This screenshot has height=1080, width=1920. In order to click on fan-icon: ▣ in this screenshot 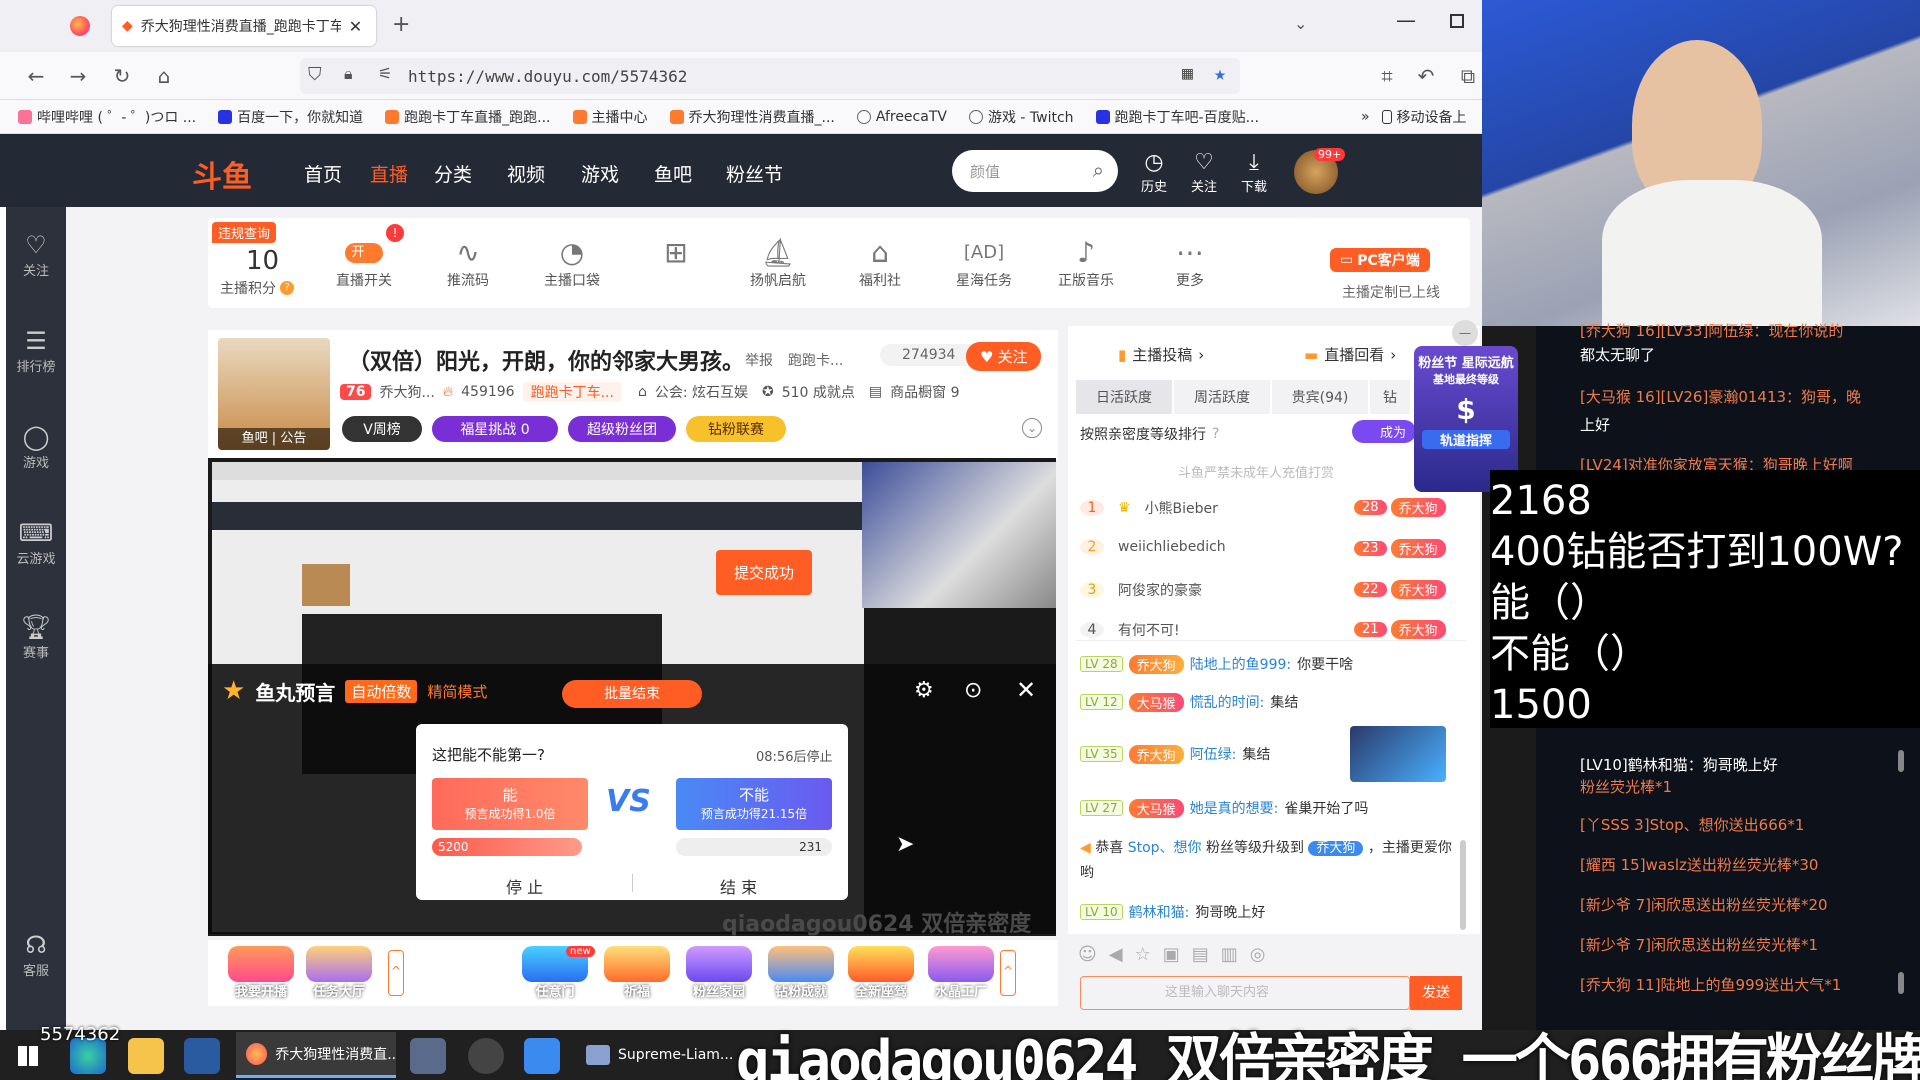, I will do `click(1171, 954)`.